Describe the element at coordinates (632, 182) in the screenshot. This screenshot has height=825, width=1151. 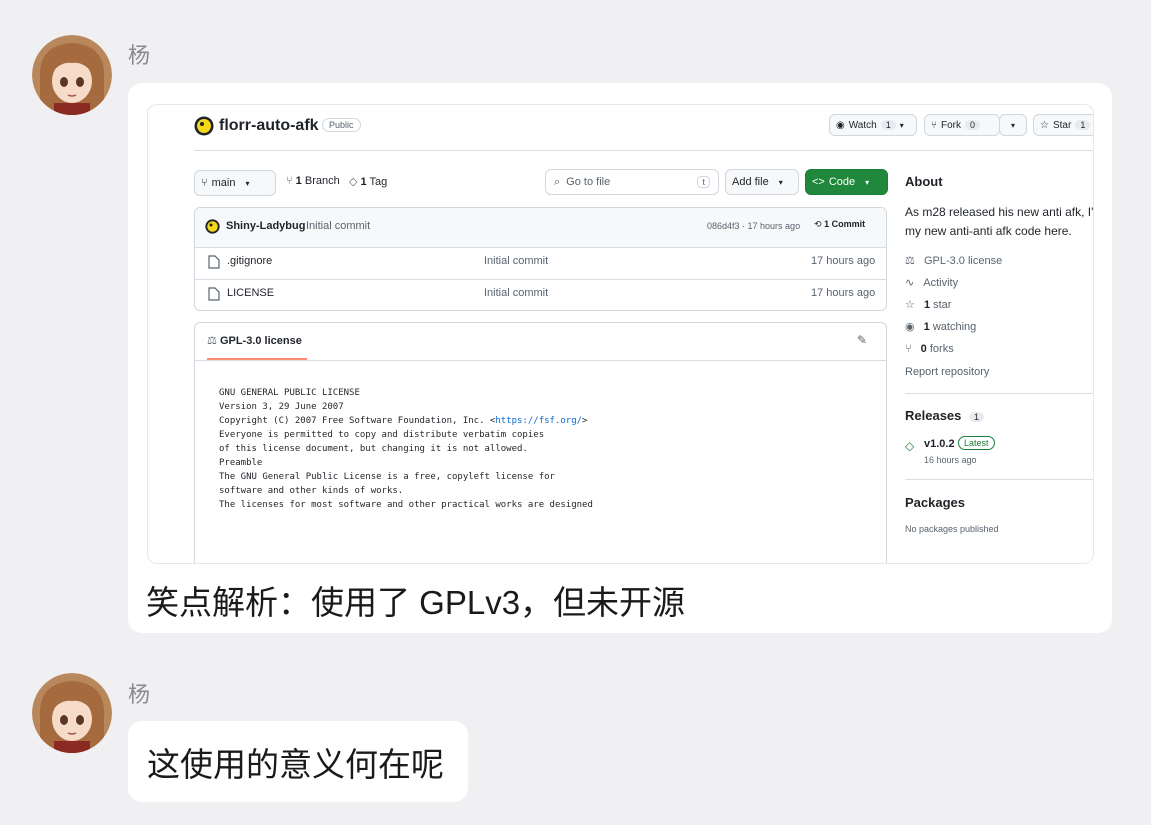
I see `go-to-file-input: ⌕ Go to file t` at that location.